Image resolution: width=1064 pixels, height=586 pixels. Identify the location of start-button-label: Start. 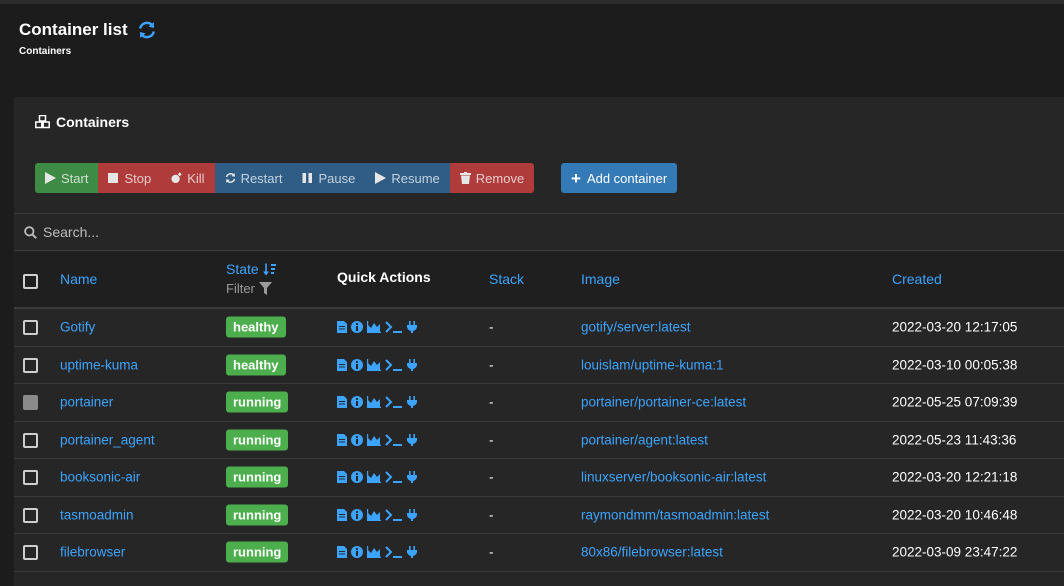
(75, 178).